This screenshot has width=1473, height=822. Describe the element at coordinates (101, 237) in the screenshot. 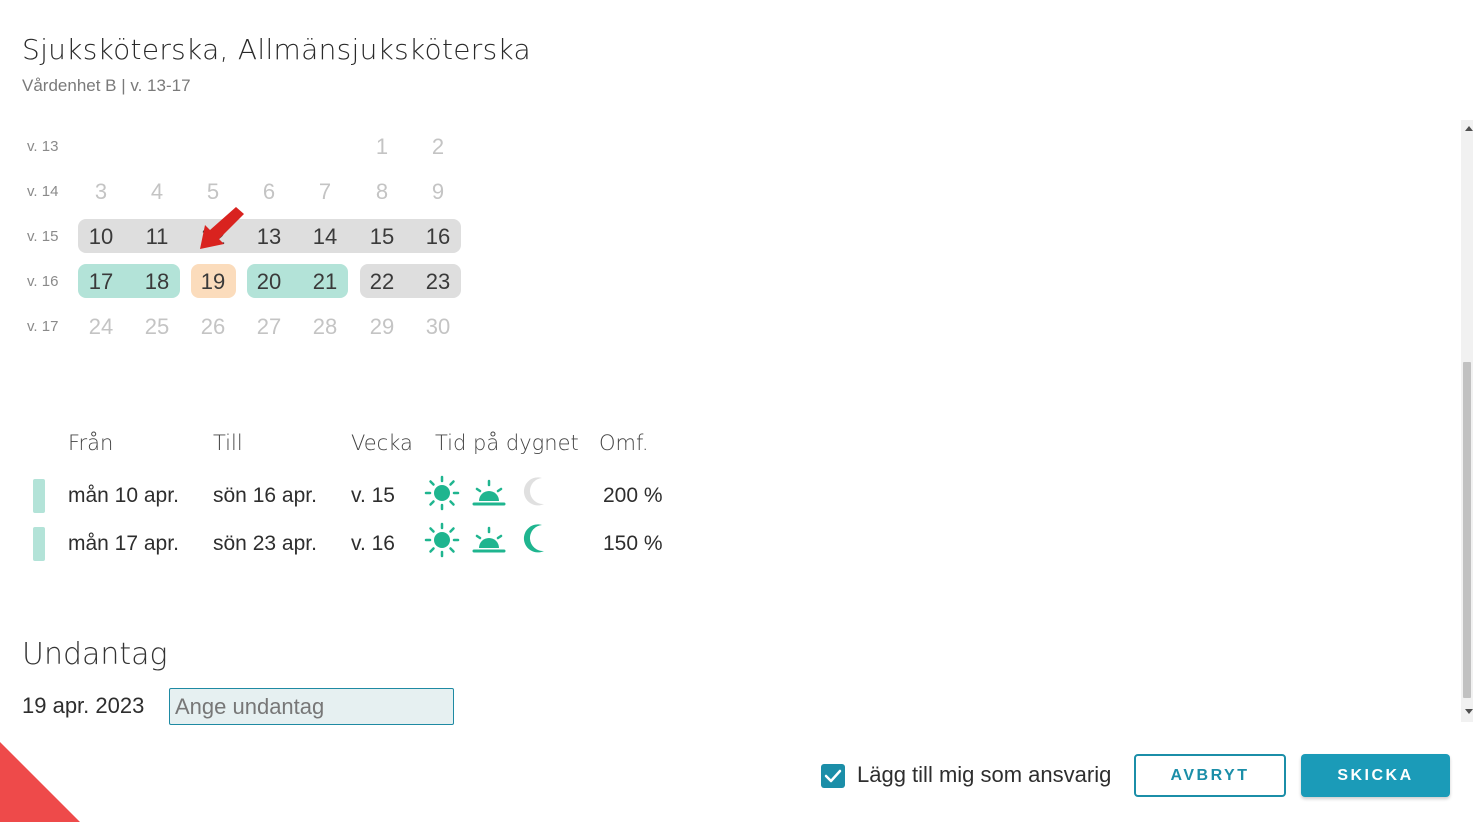

I see `calendar-day: 10` at that location.